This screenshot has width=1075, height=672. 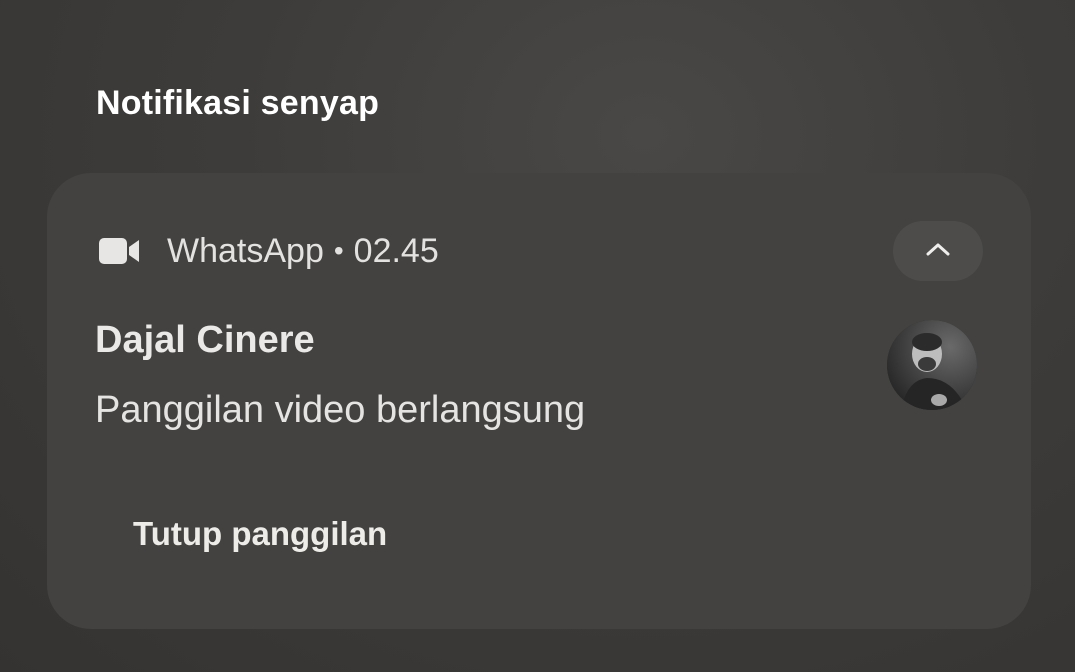 I want to click on app-name: WhatsApp, so click(x=245, y=250).